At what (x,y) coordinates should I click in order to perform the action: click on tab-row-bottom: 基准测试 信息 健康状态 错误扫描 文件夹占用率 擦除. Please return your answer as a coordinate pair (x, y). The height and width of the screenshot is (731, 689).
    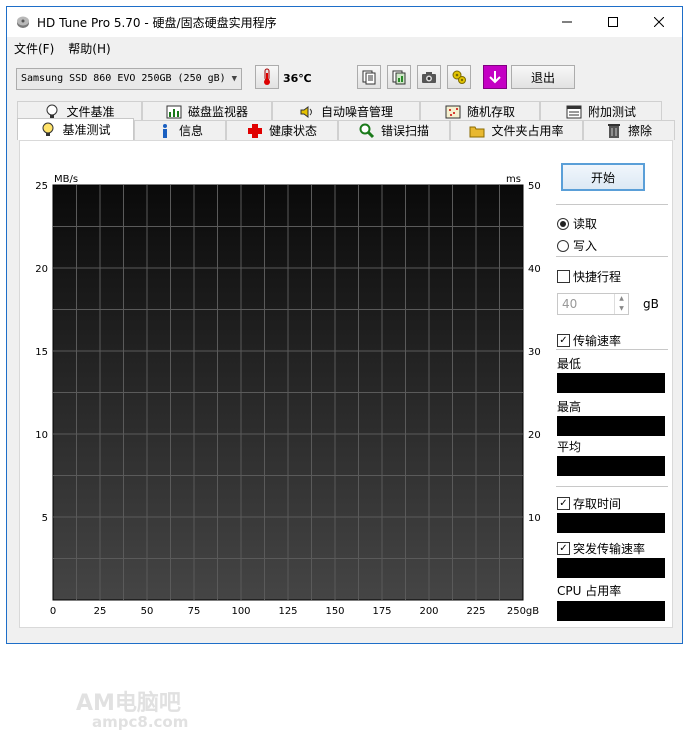
    Looking at the image, I should click on (346, 129).